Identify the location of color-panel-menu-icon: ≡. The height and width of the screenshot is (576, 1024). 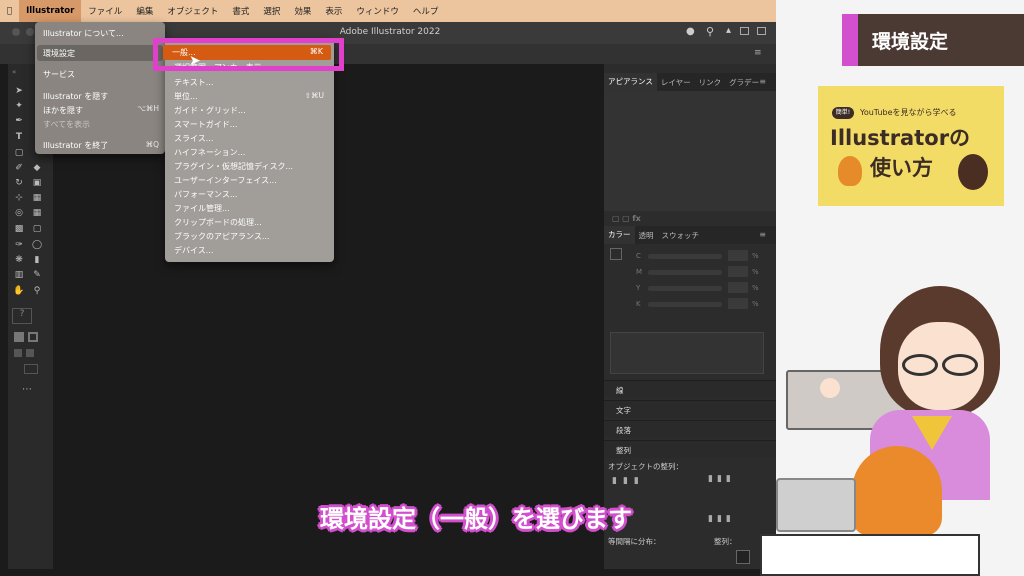
(762, 234).